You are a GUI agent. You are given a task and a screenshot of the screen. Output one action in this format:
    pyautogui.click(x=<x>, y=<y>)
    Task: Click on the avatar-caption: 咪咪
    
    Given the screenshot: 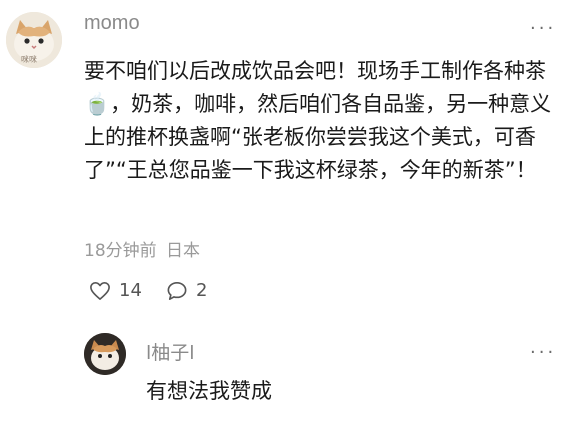 What is the action you would take?
    pyautogui.click(x=29, y=59)
    